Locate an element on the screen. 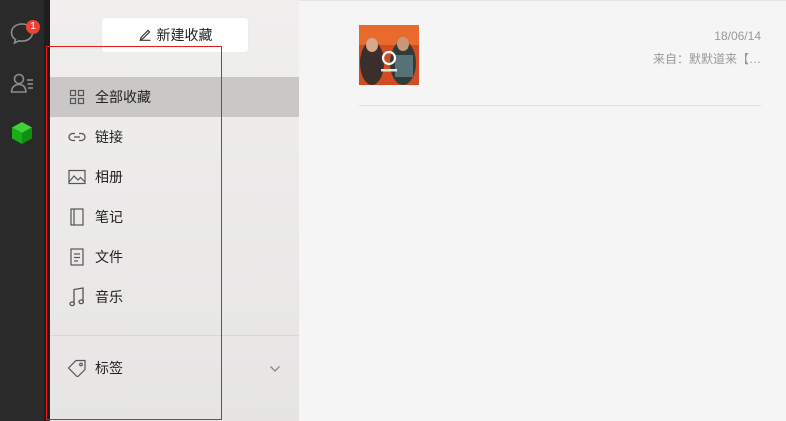 The width and height of the screenshot is (786, 421). sidebar-item-label: 相册 is located at coordinates (109, 177).